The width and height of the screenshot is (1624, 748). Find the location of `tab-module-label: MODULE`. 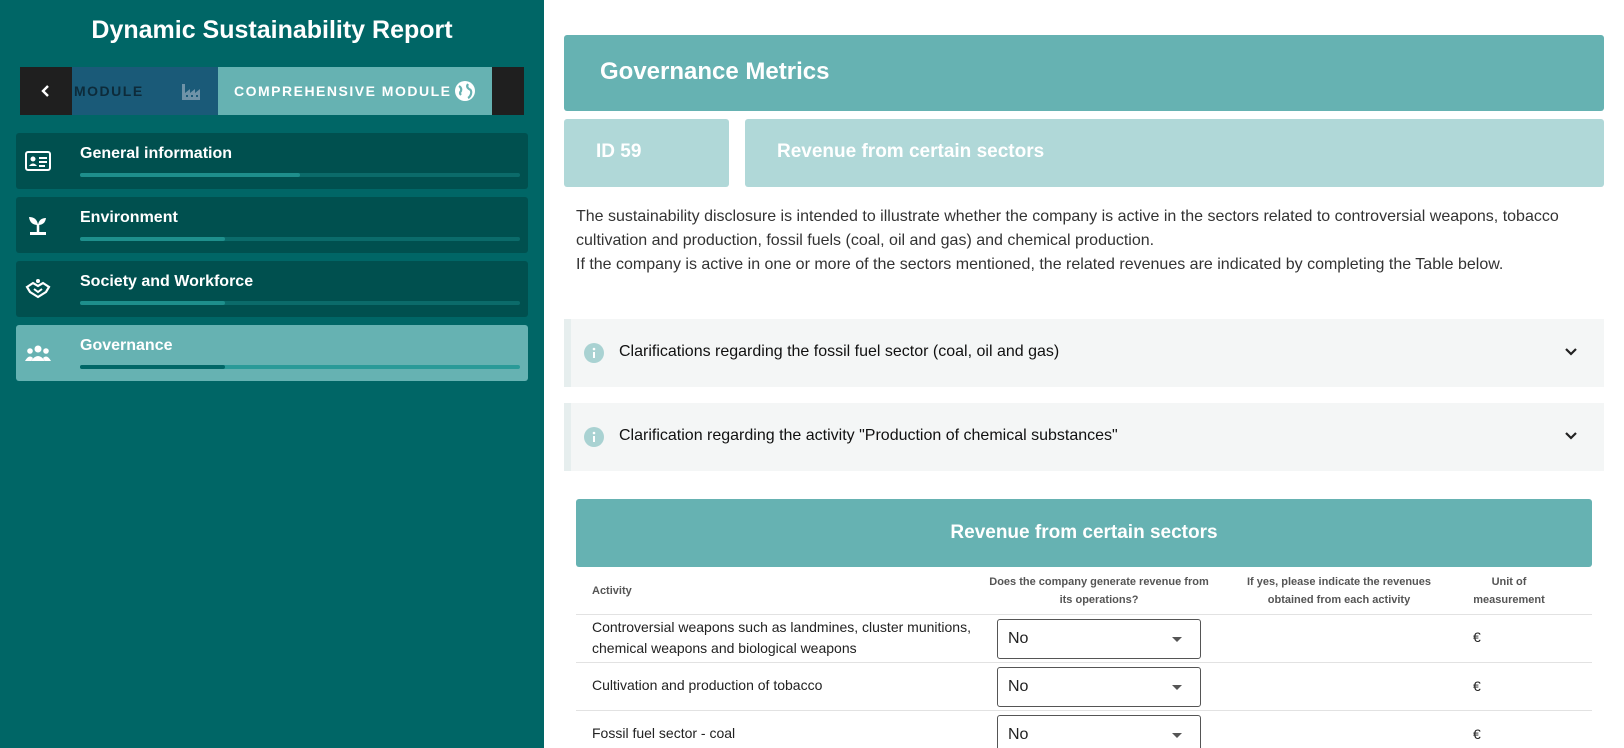

tab-module-label: MODULE is located at coordinates (109, 91).